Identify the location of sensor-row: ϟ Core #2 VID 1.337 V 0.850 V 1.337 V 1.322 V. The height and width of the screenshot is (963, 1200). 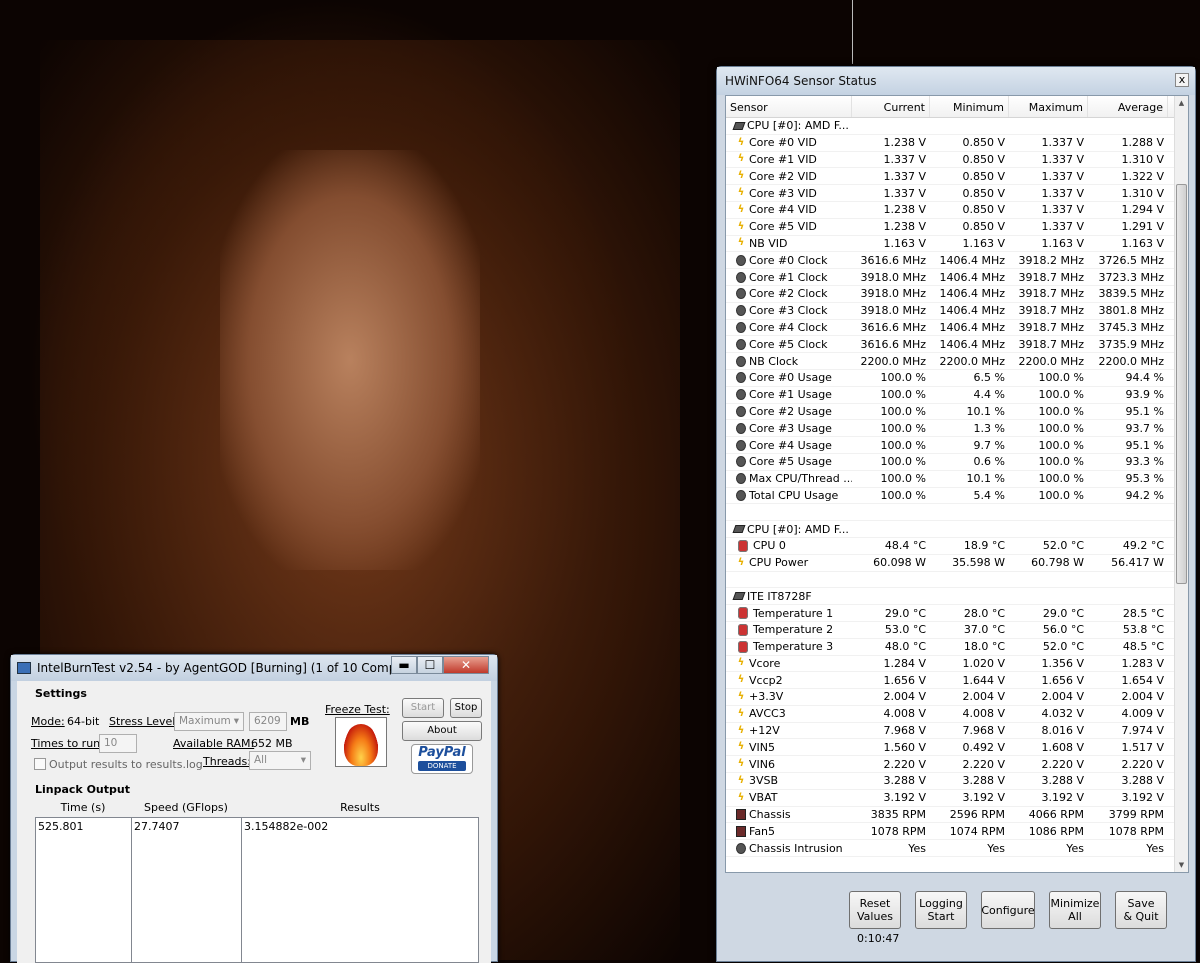
(957, 177).